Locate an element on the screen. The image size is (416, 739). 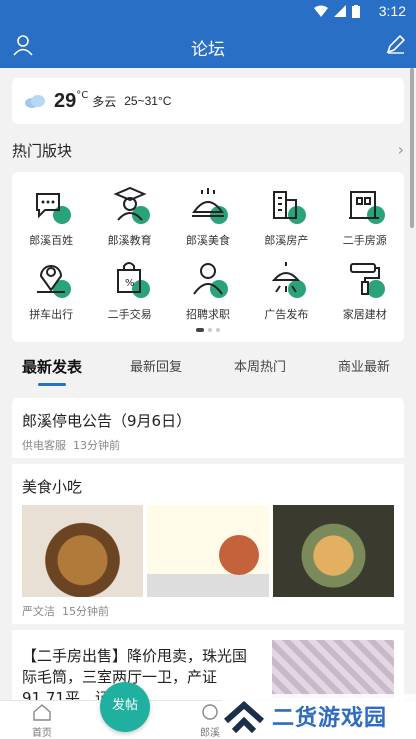
page-indicator is located at coordinates (208, 326).